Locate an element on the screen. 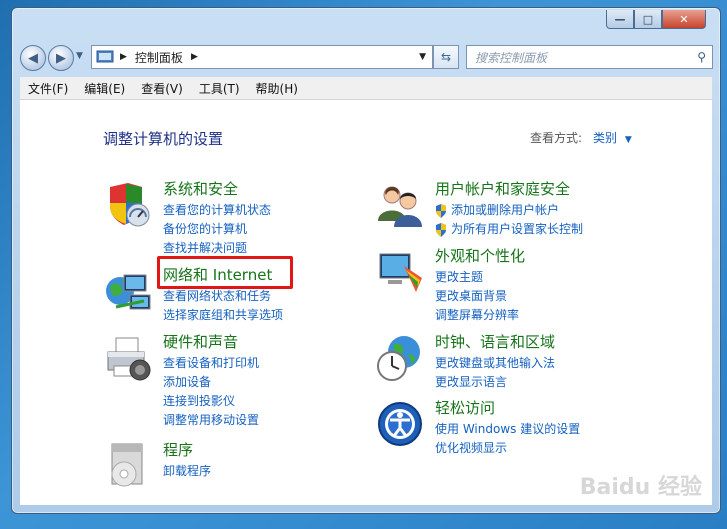 The width and height of the screenshot is (727, 529). category-title: 程序 is located at coordinates (178, 449).